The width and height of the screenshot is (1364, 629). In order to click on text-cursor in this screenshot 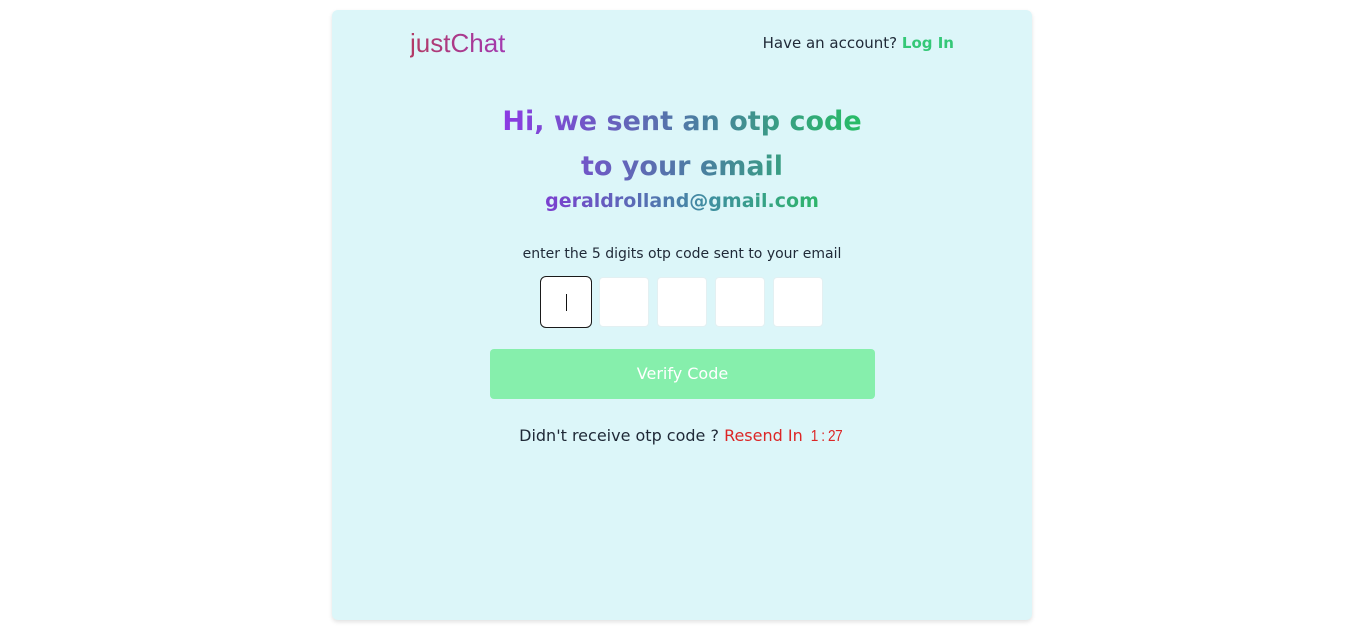, I will do `click(566, 302)`.